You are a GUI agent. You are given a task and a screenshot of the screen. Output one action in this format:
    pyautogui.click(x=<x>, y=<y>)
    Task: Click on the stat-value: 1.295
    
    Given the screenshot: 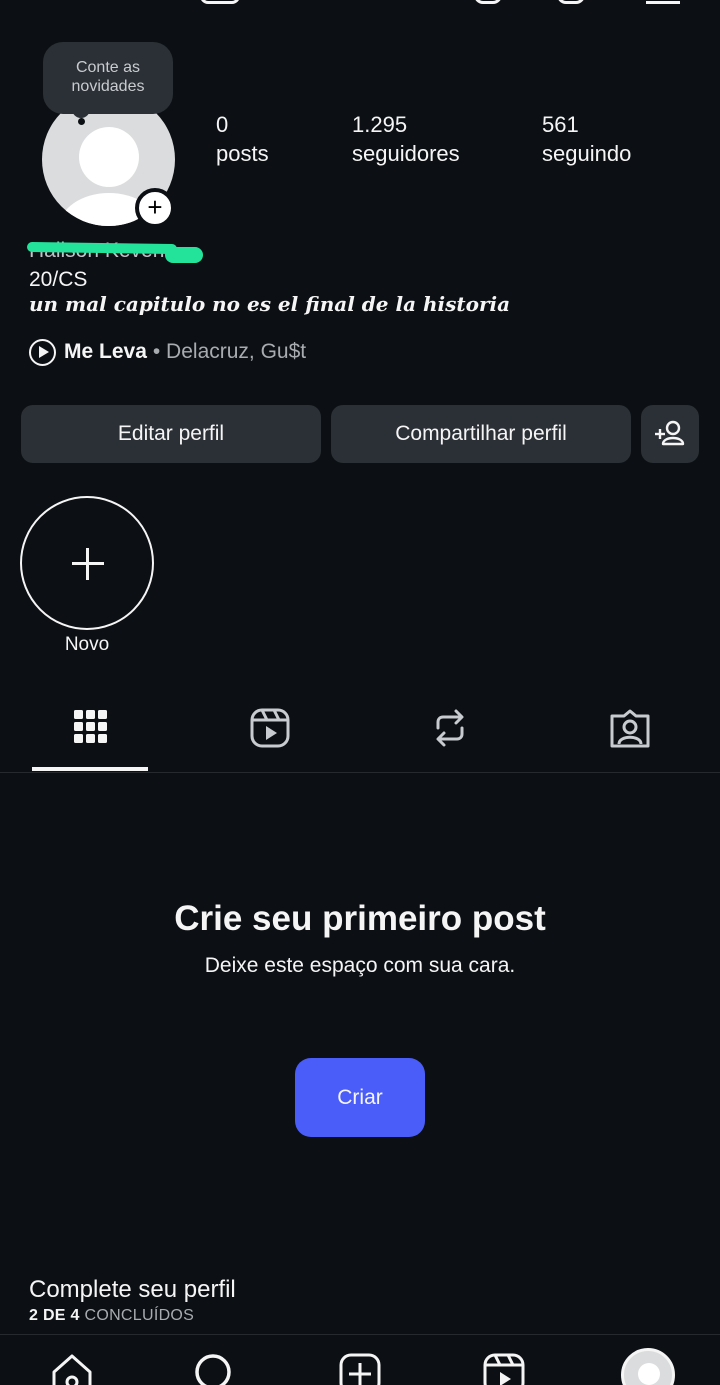 What is the action you would take?
    pyautogui.click(x=380, y=124)
    